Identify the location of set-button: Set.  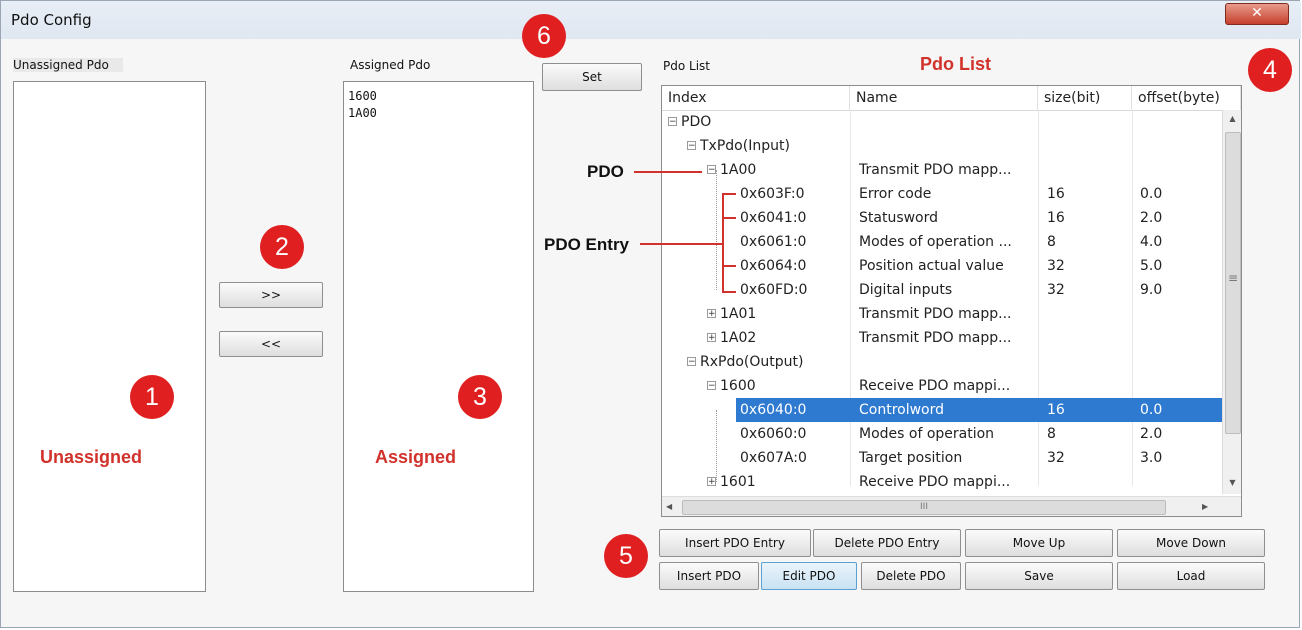
(592, 77).